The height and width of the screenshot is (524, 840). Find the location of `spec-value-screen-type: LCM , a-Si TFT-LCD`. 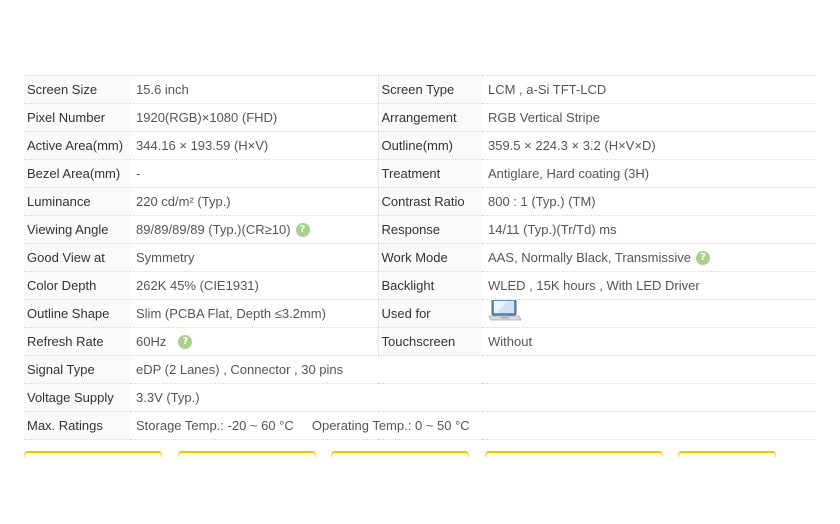

spec-value-screen-type: LCM , a-Si TFT-LCD is located at coordinates (649, 89).